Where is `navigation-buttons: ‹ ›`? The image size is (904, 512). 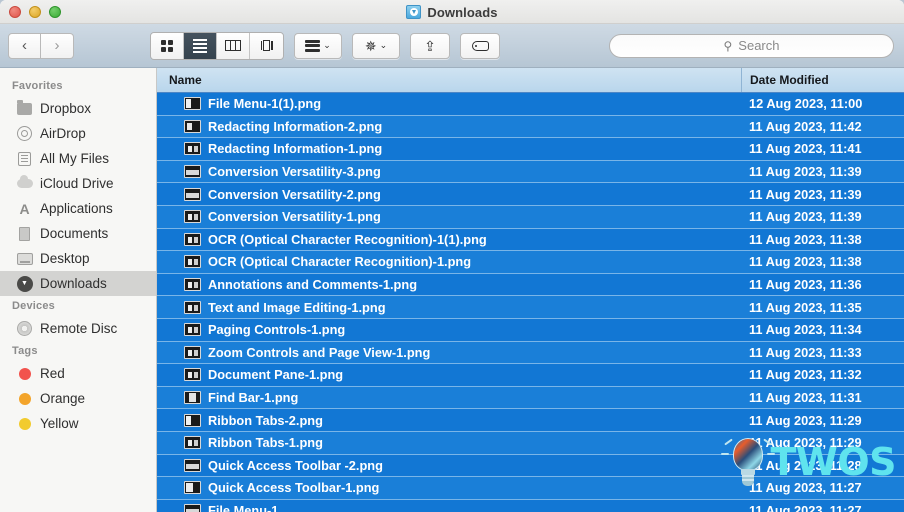
navigation-buttons: ‹ › is located at coordinates (41, 45).